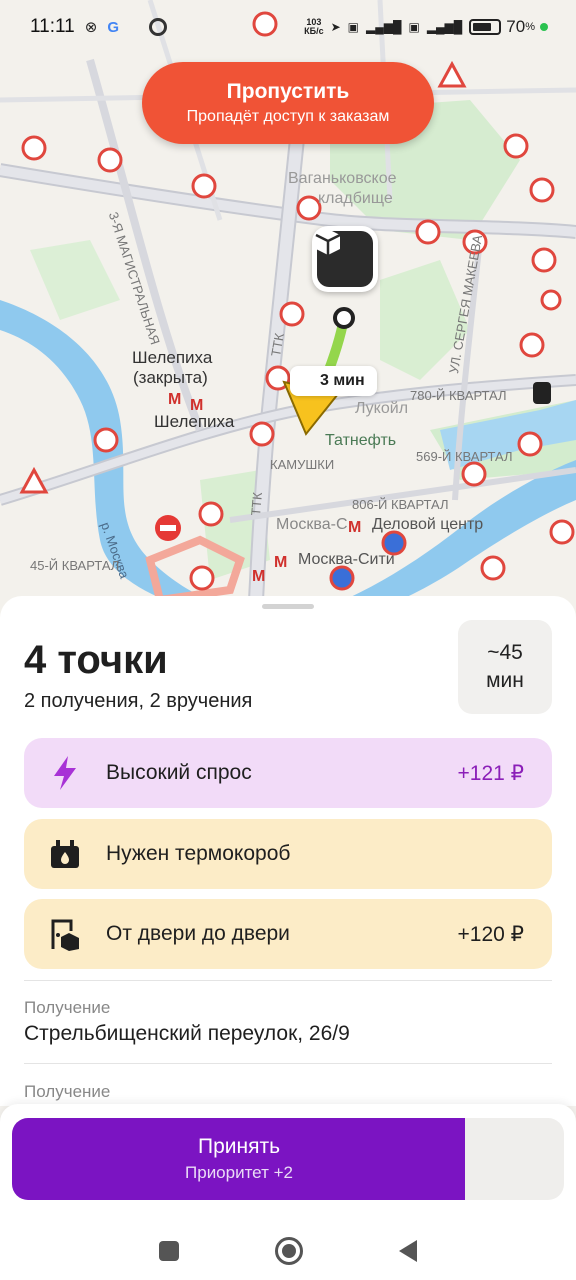  What do you see at coordinates (187, 1034) in the screenshot?
I see `stop-1-address: Стрельбищенский переулок, 26/9` at bounding box center [187, 1034].